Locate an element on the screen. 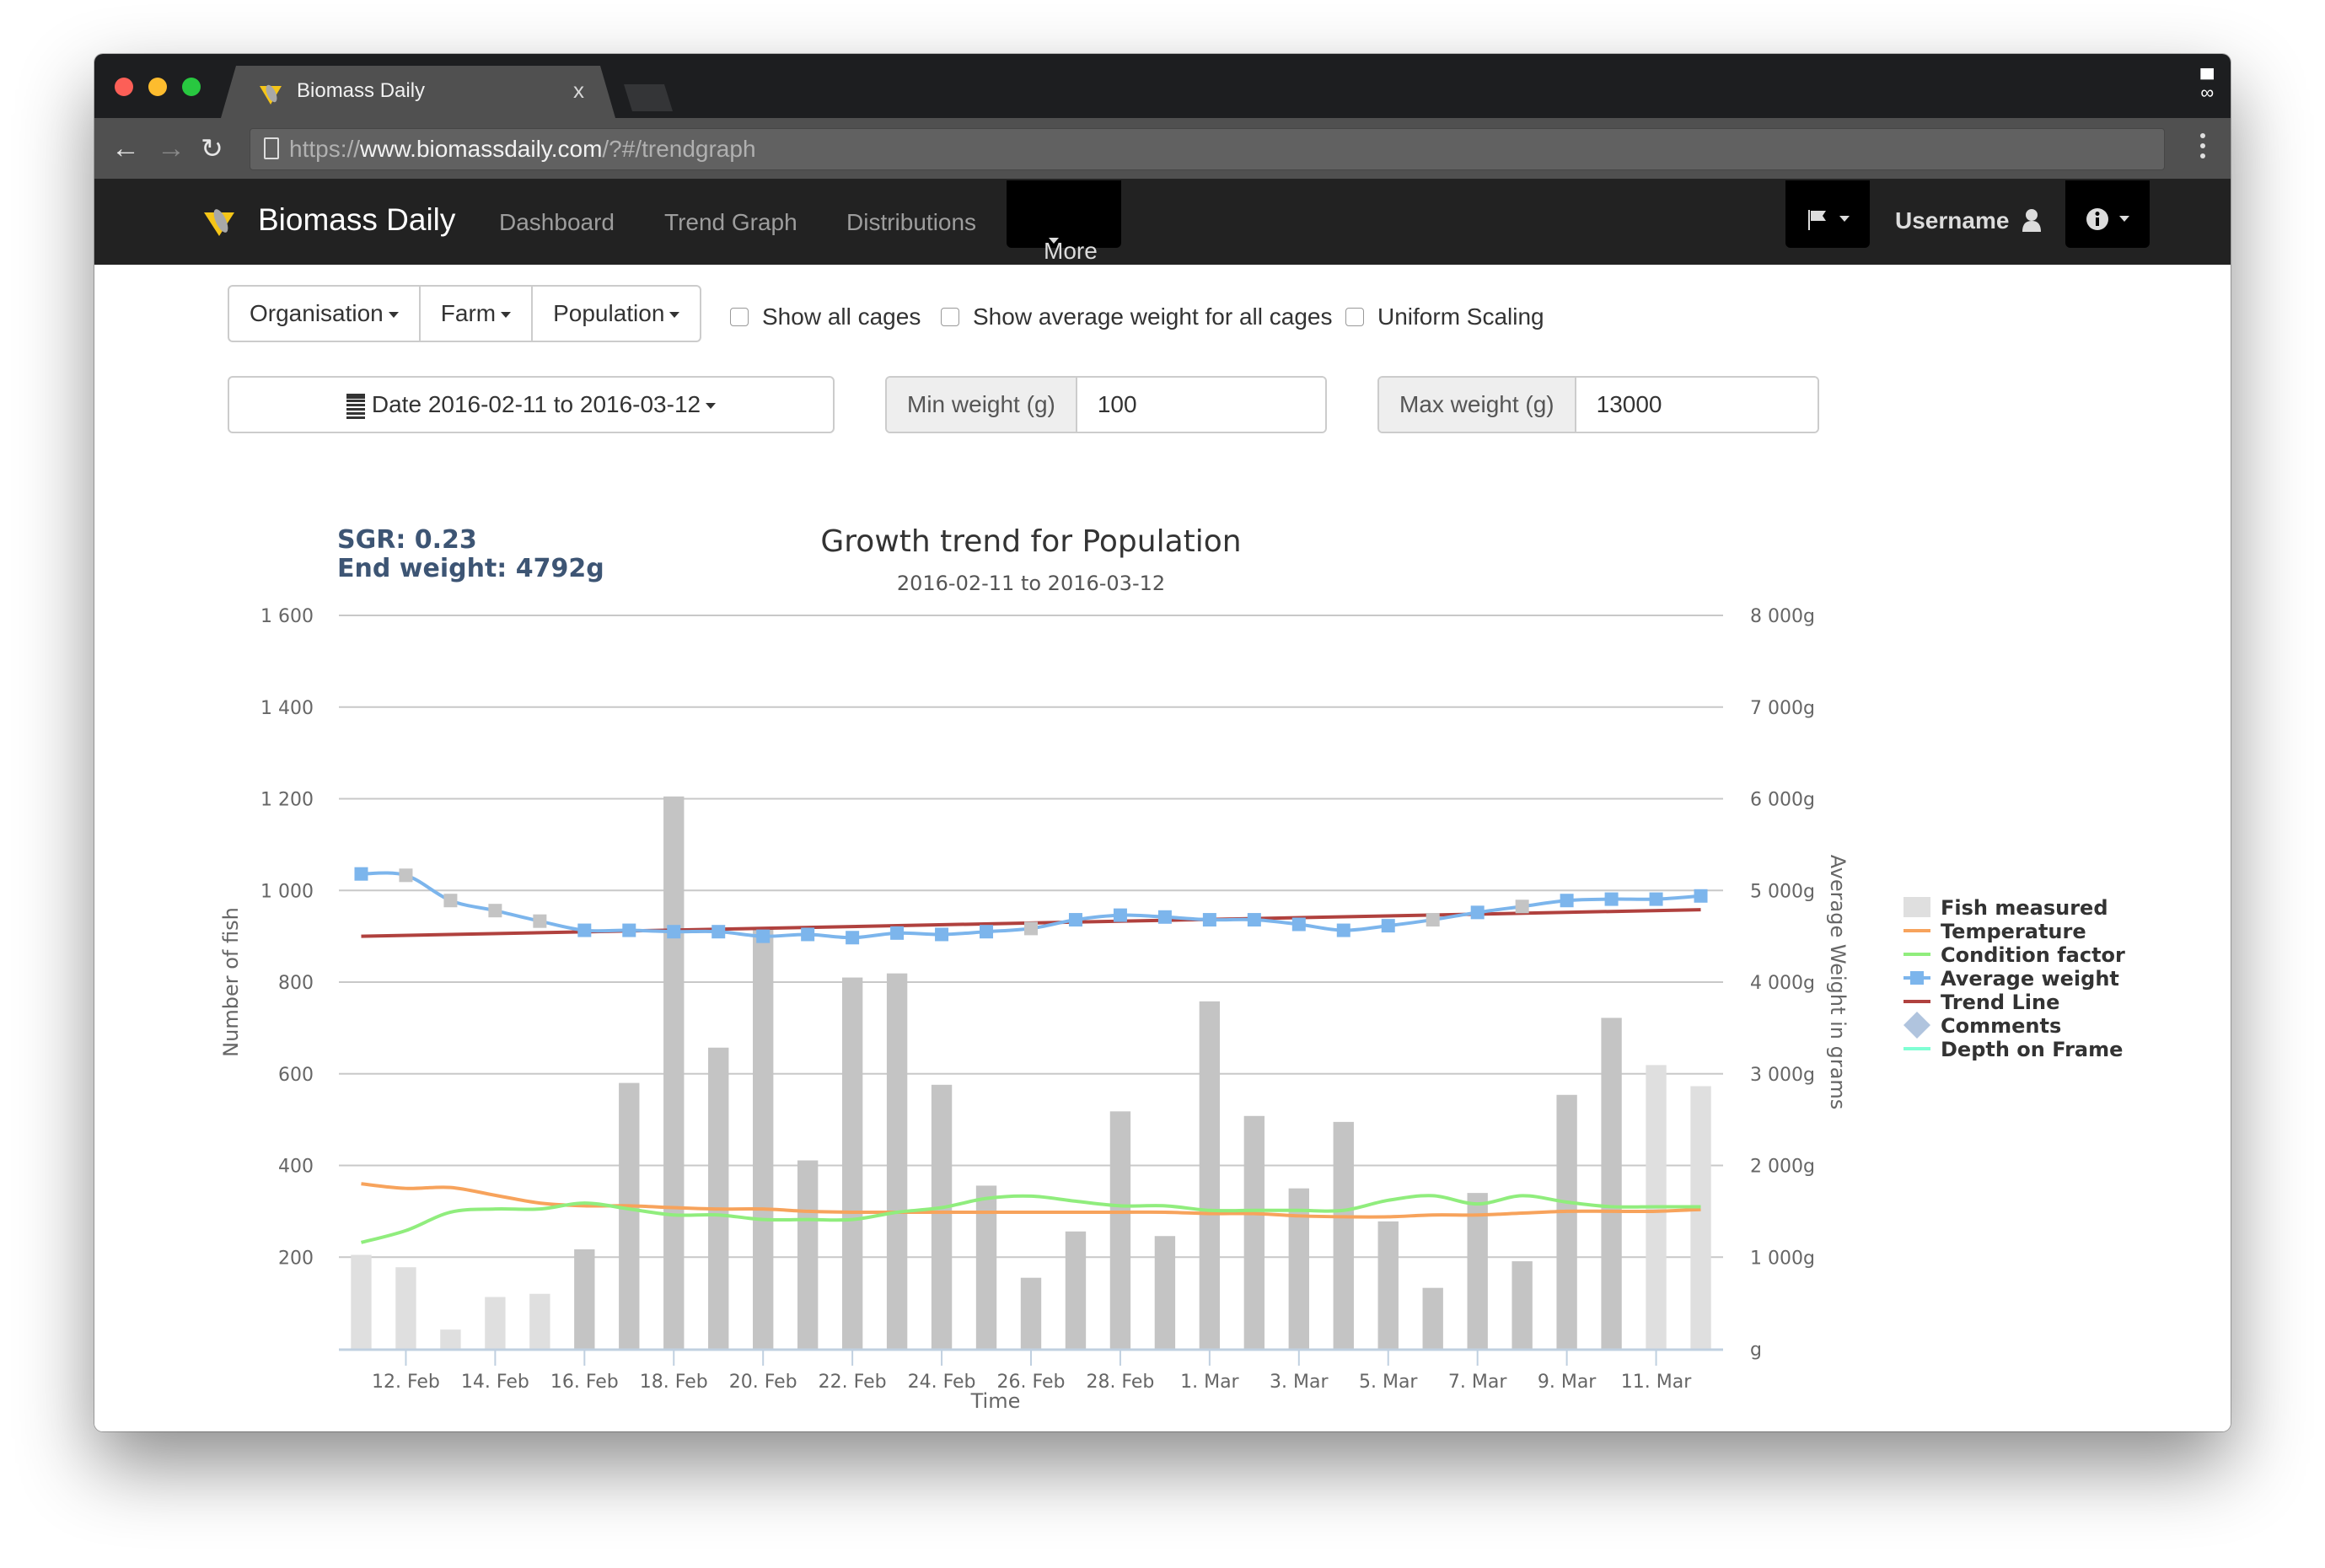  y-tick-label: 800 is located at coordinates (296, 984).